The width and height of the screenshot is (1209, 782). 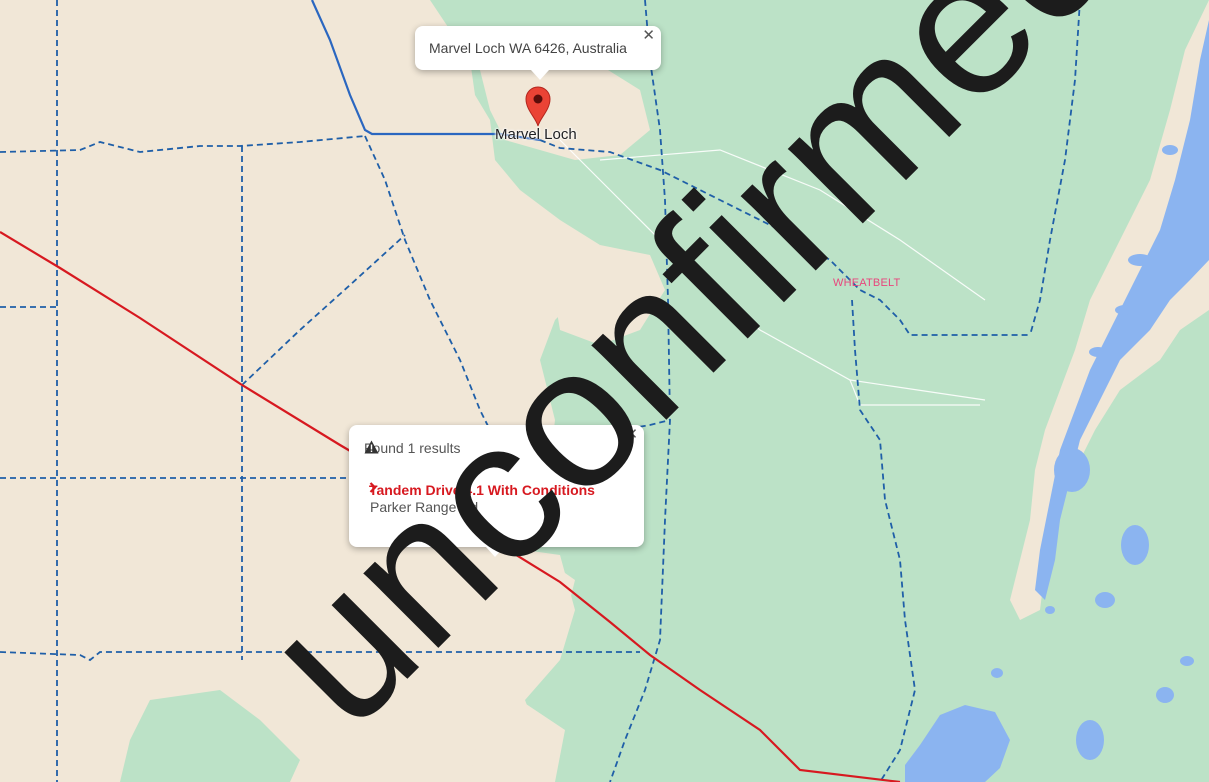 What do you see at coordinates (373, 487) in the screenshot?
I see `chevron-right-icon` at bounding box center [373, 487].